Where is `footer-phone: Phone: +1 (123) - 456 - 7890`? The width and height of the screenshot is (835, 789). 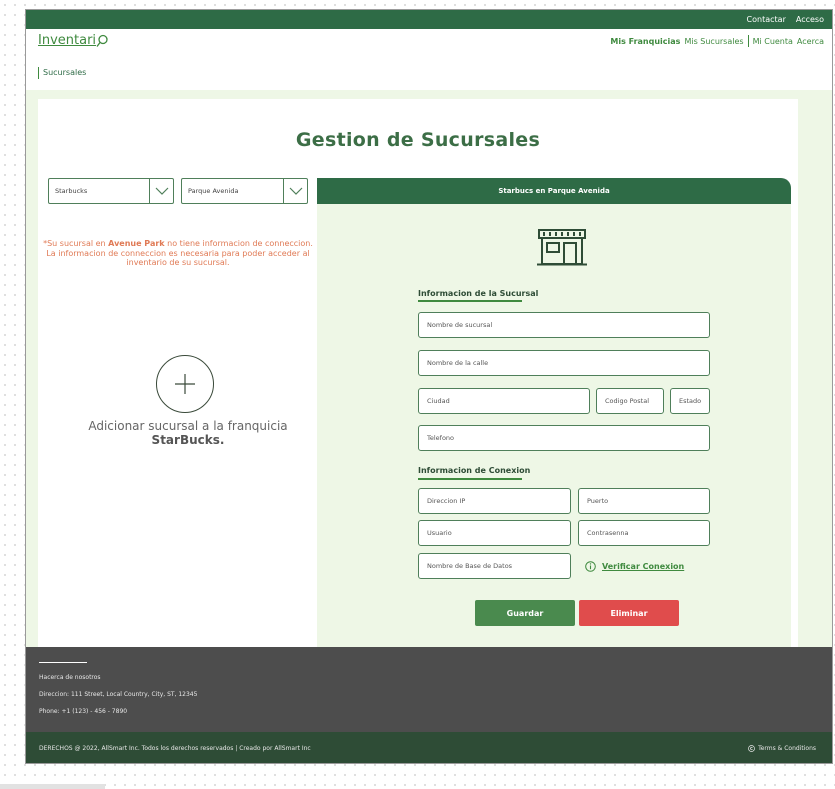
footer-phone: Phone: +1 (123) - 456 - 7890 is located at coordinates (83, 711).